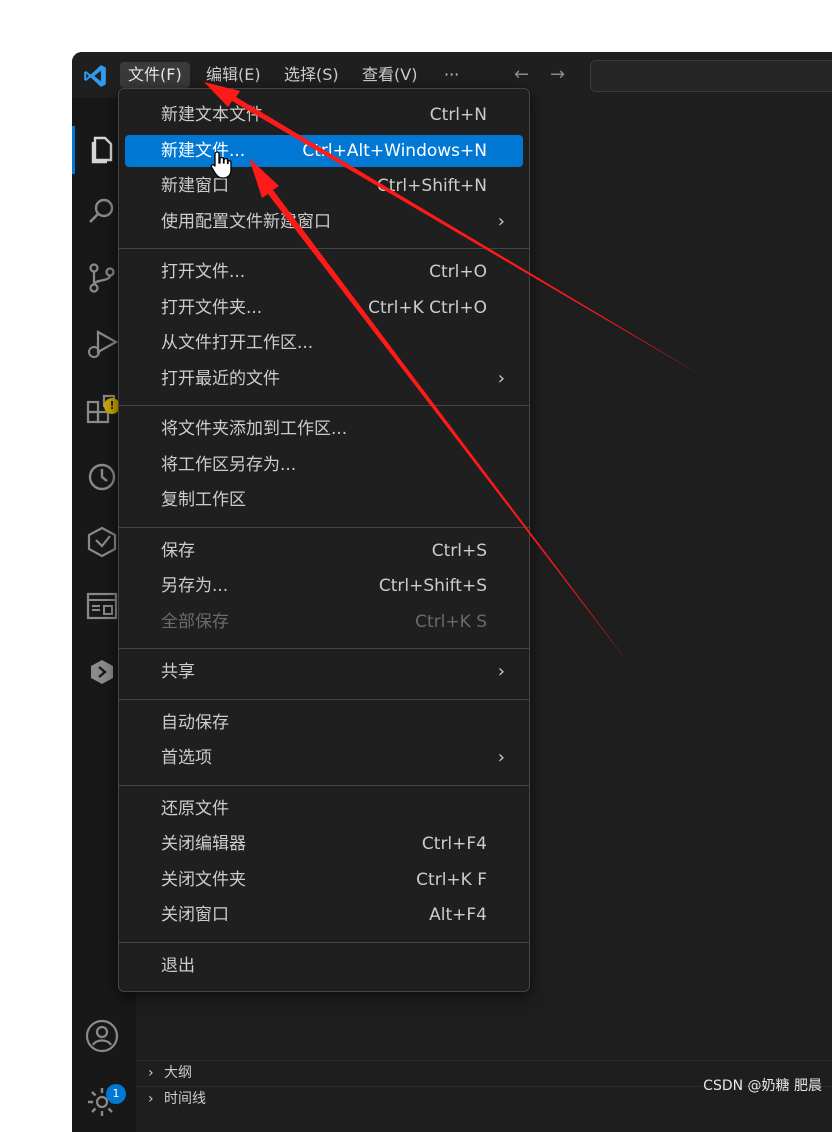 Image resolution: width=832 pixels, height=1132 pixels. Describe the element at coordinates (324, 880) in the screenshot. I see `menu-item: 关闭文件夹 Ctrl+K F` at that location.